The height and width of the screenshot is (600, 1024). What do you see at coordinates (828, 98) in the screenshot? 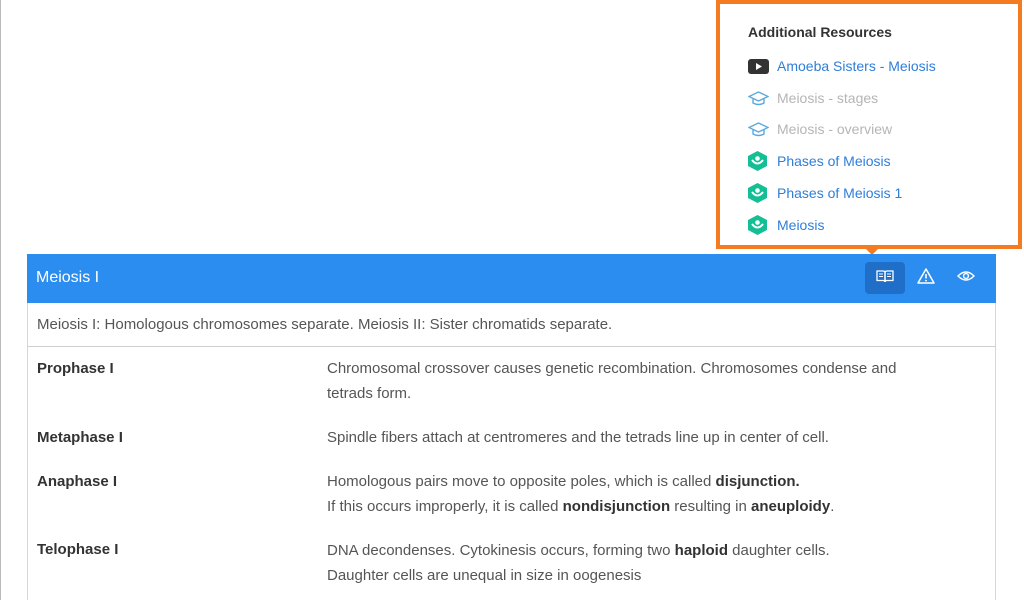
I see `resource-label: Meiosis - stages` at bounding box center [828, 98].